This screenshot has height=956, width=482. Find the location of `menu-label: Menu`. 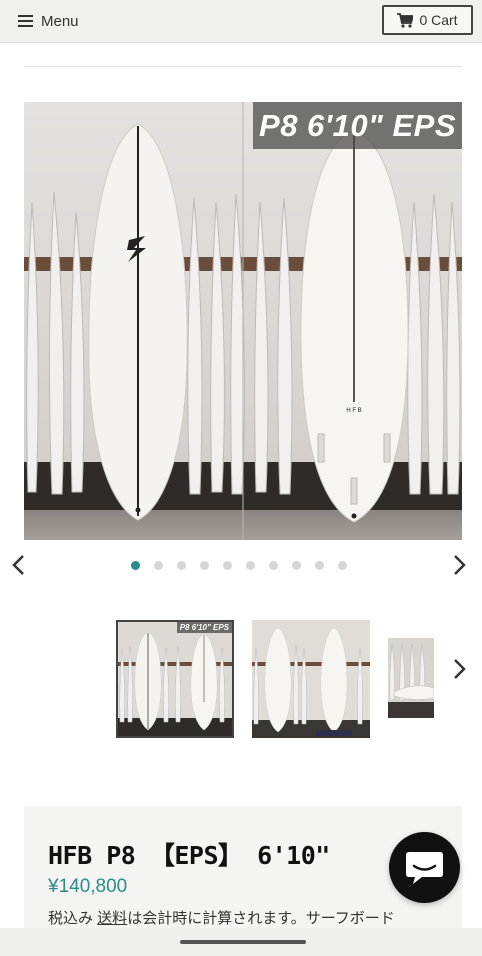

menu-label: Menu is located at coordinates (60, 21).